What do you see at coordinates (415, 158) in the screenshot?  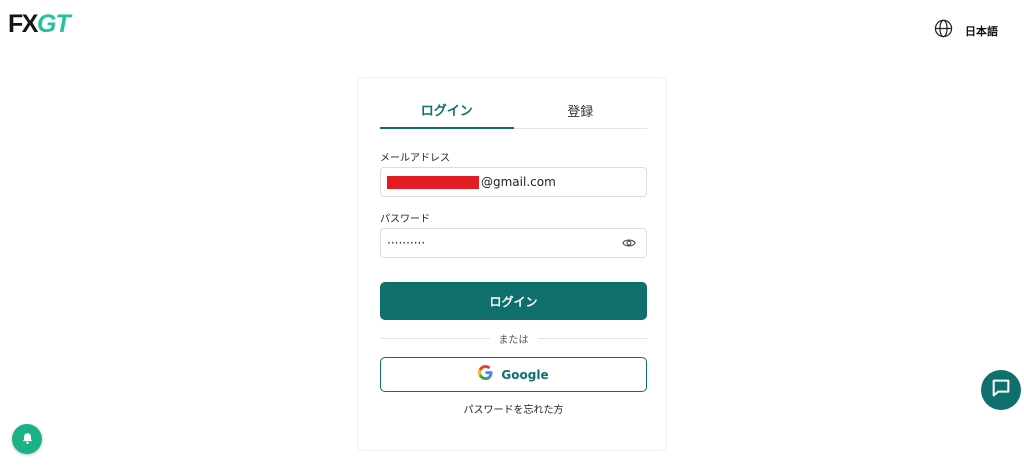 I see `email-label: メールアドレス` at bounding box center [415, 158].